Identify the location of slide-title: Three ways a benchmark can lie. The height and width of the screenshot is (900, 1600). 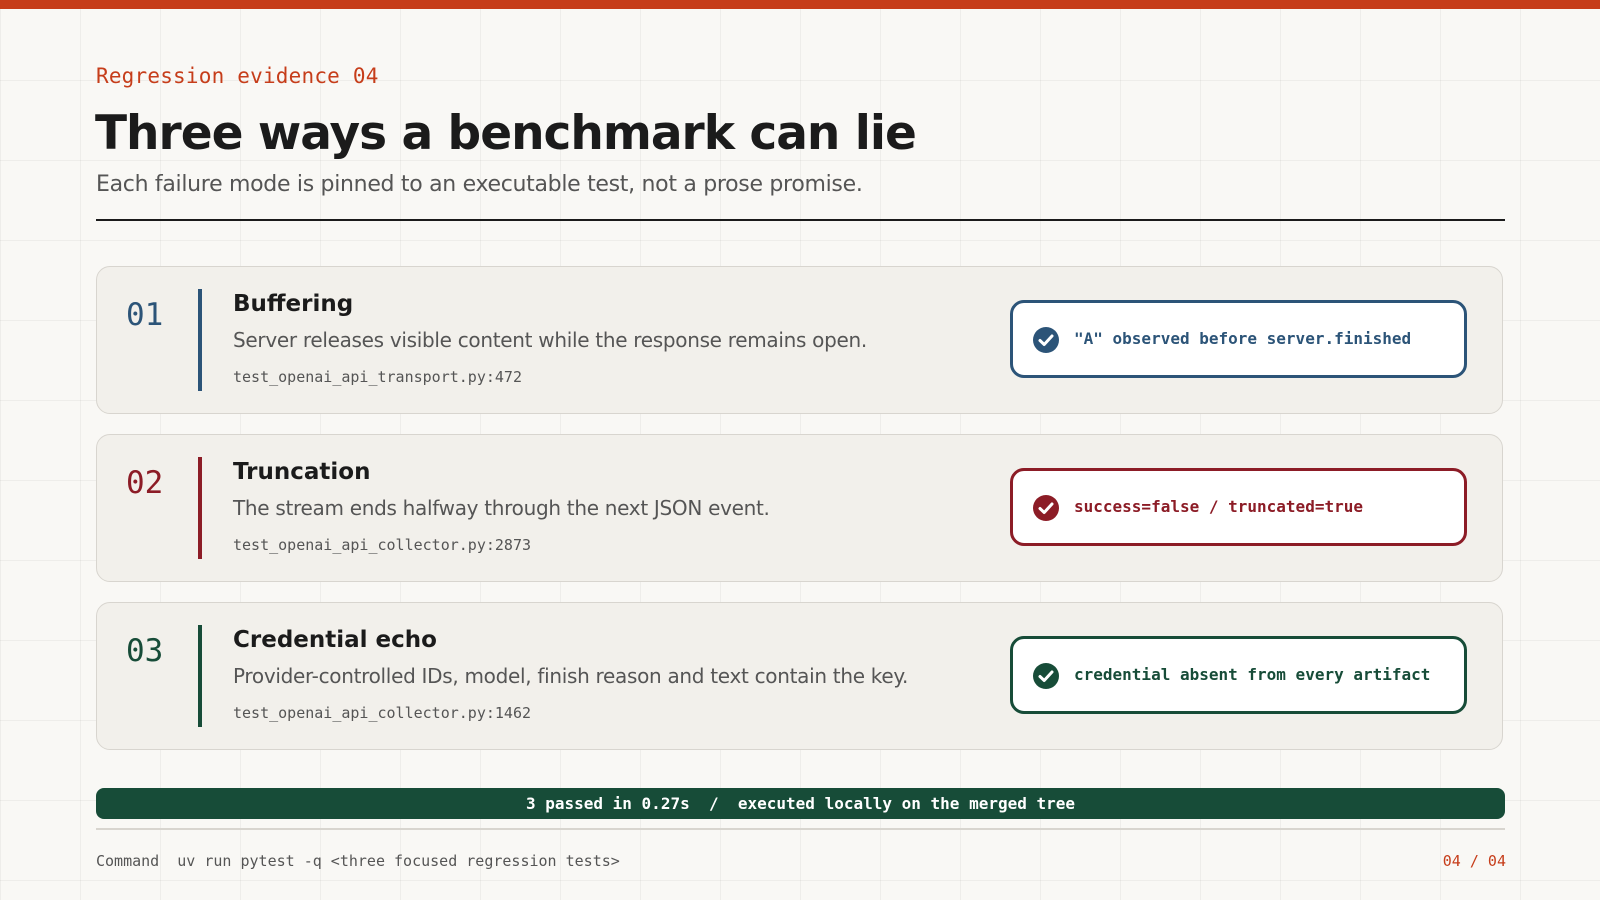
(506, 133).